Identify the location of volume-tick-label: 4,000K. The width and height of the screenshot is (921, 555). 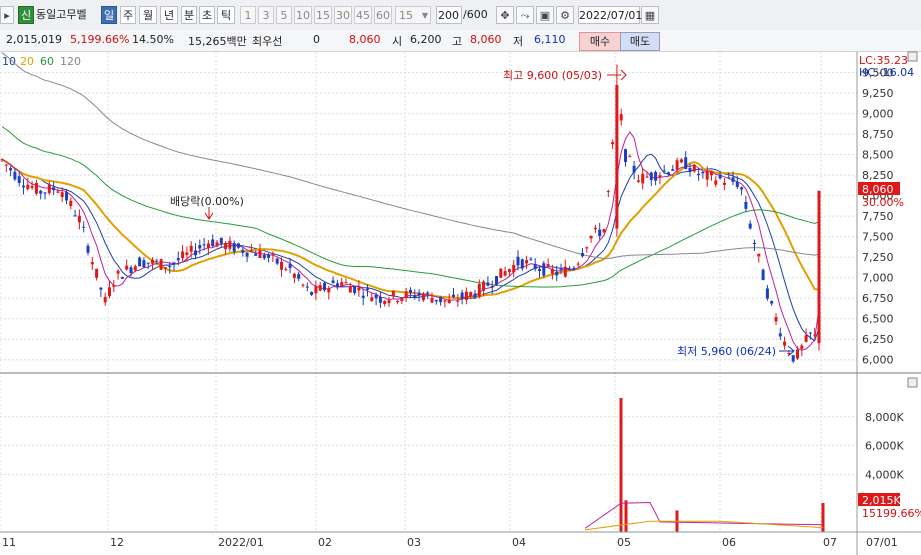
(884, 474).